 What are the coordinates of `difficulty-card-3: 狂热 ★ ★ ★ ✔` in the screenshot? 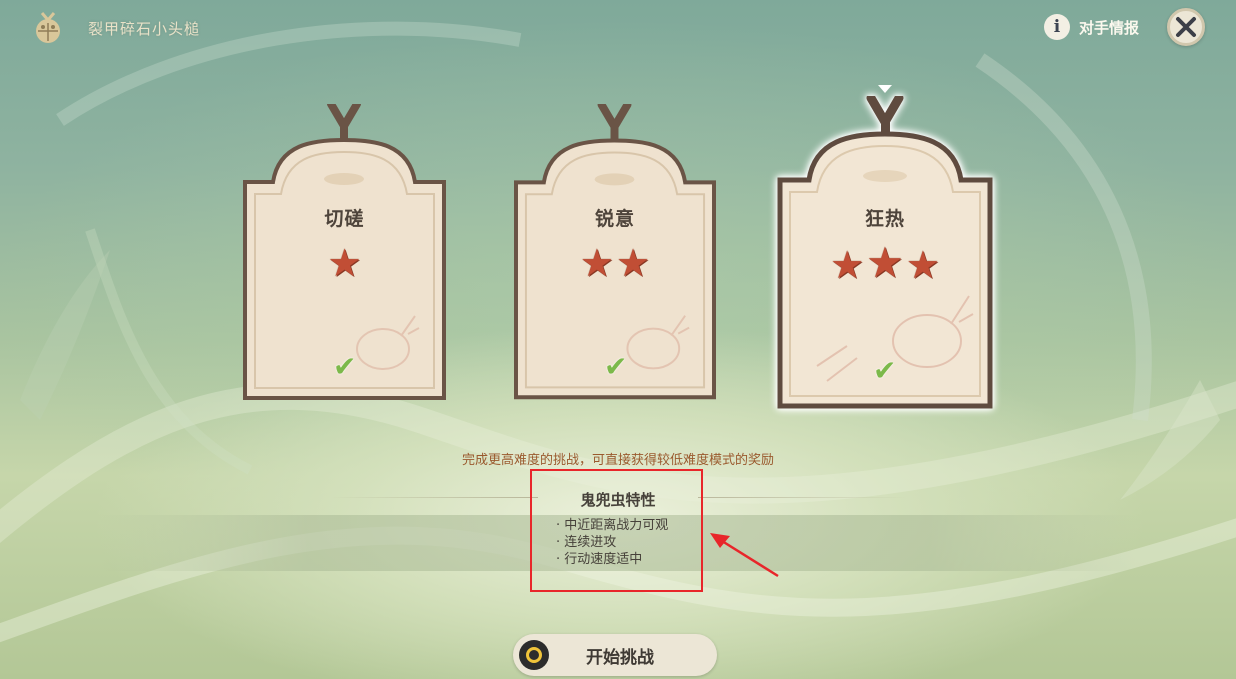 It's located at (885, 252).